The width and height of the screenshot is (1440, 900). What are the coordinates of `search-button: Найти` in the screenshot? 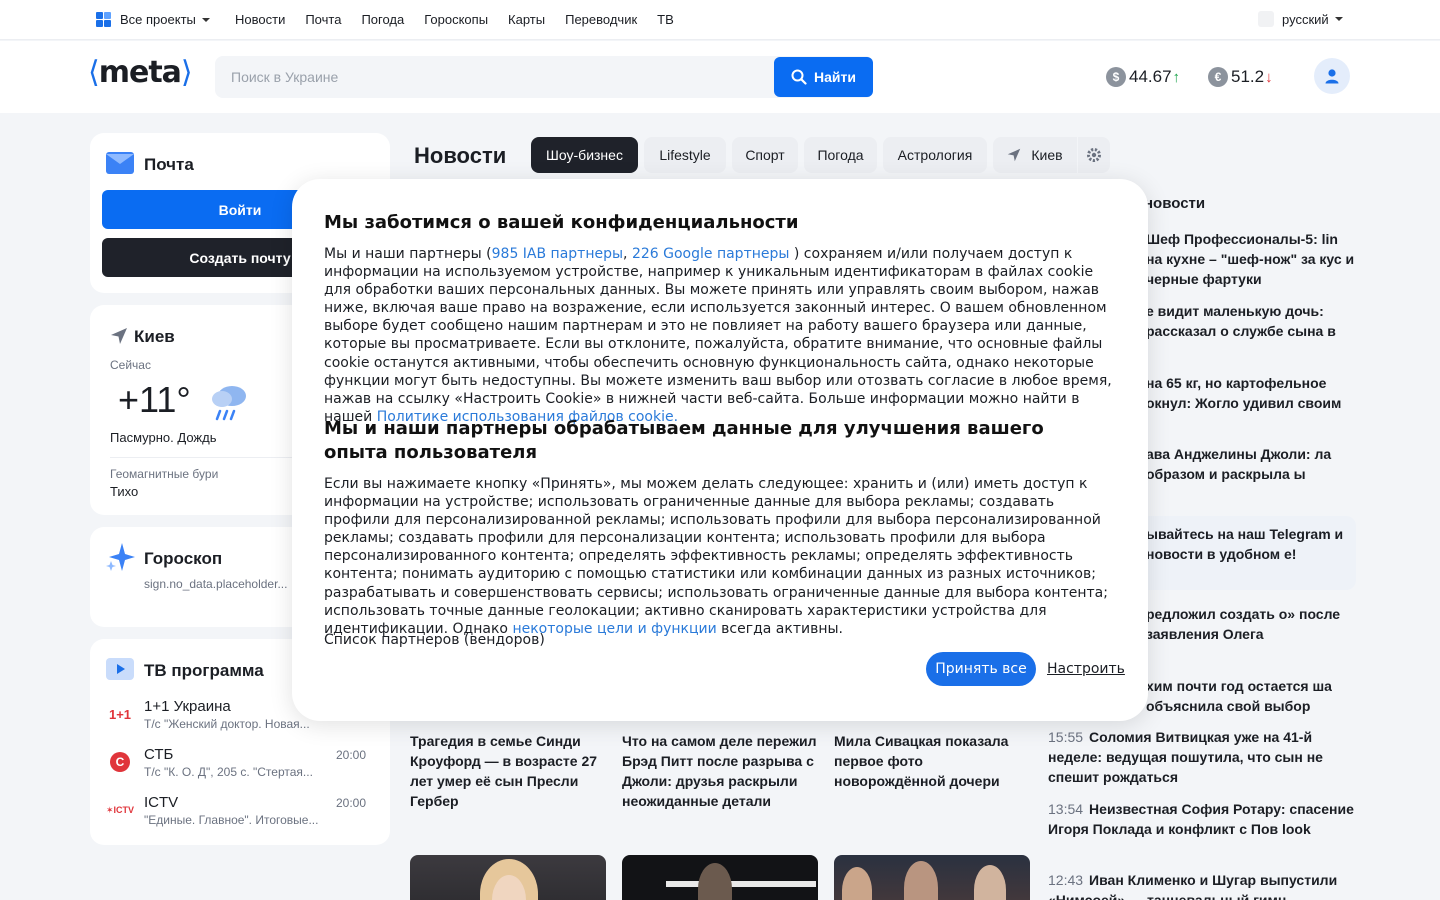 It's located at (823, 77).